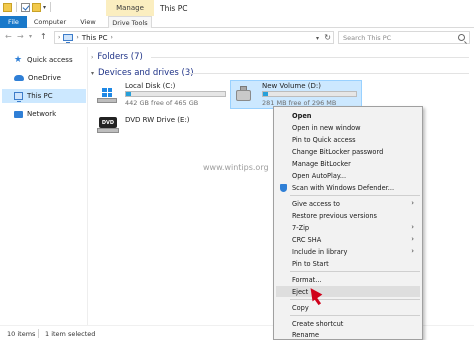 Image resolution: width=474 pixels, height=340 pixels. I want to click on address-history-chevron-icon: ▾, so click(317, 38).